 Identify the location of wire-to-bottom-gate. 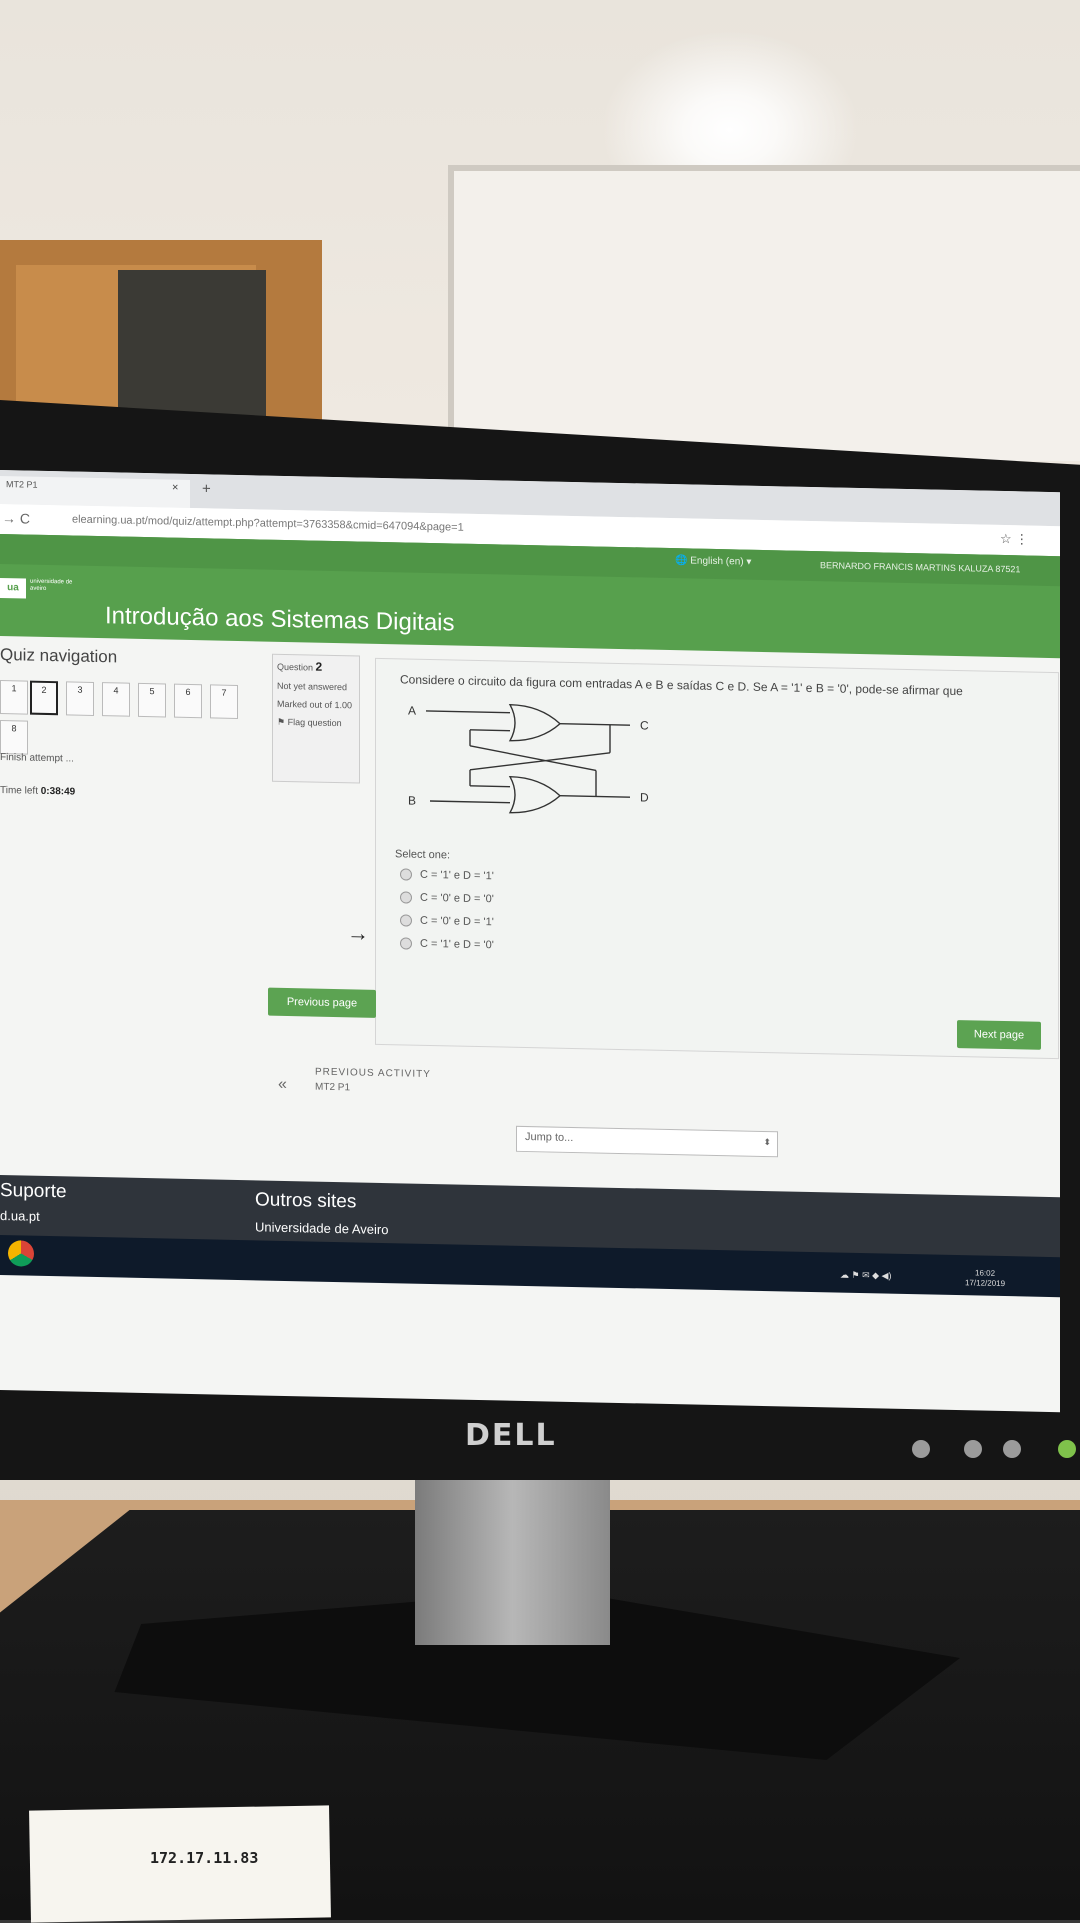
(490, 786).